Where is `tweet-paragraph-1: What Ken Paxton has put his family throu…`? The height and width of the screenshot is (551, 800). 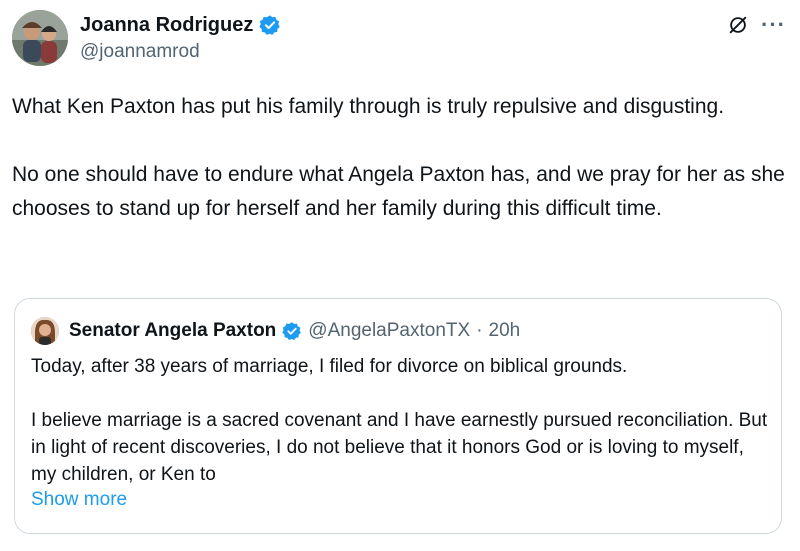
tweet-paragraph-1: What Ken Paxton has put his family throu… is located at coordinates (368, 106).